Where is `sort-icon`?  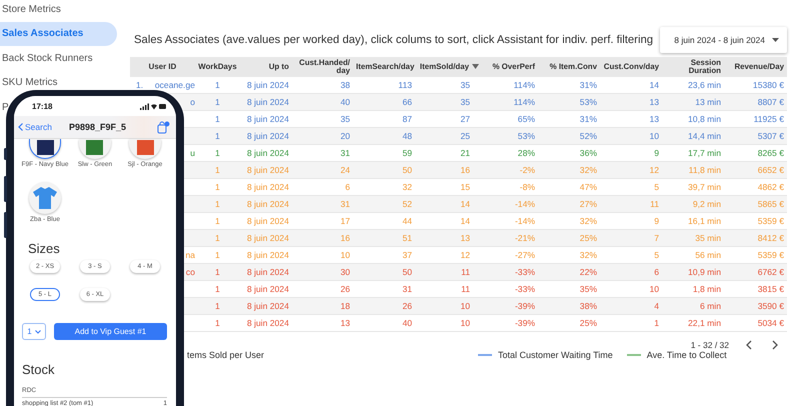 sort-icon is located at coordinates (475, 67).